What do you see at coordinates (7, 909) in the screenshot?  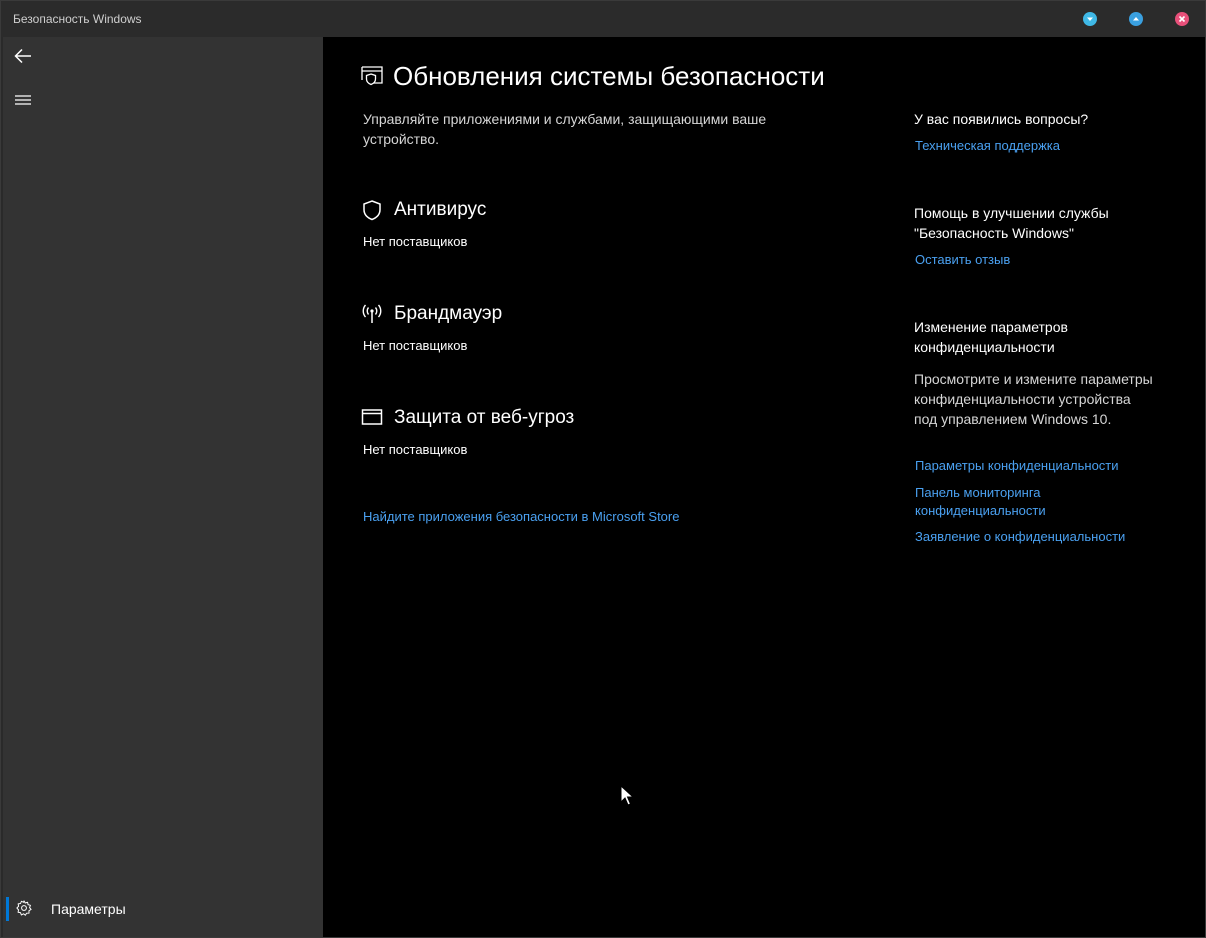 I see `selection-indicator` at bounding box center [7, 909].